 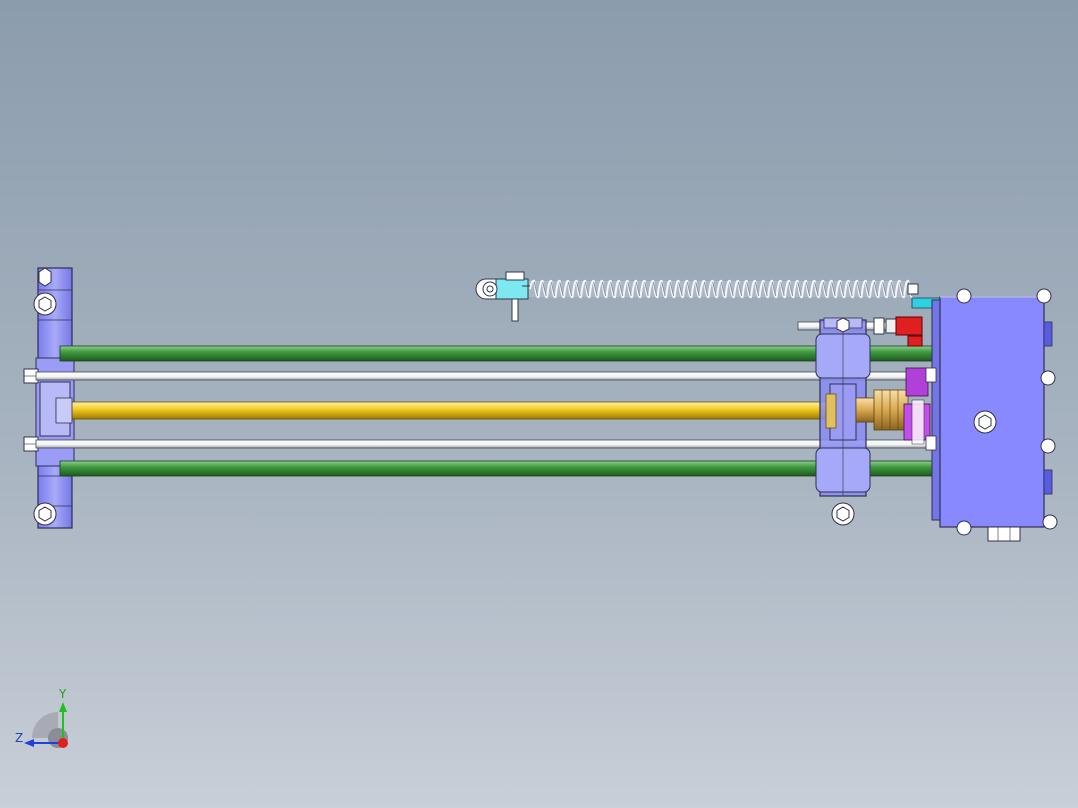 I want to click on guide-rod-bottom, so click(x=497, y=468).